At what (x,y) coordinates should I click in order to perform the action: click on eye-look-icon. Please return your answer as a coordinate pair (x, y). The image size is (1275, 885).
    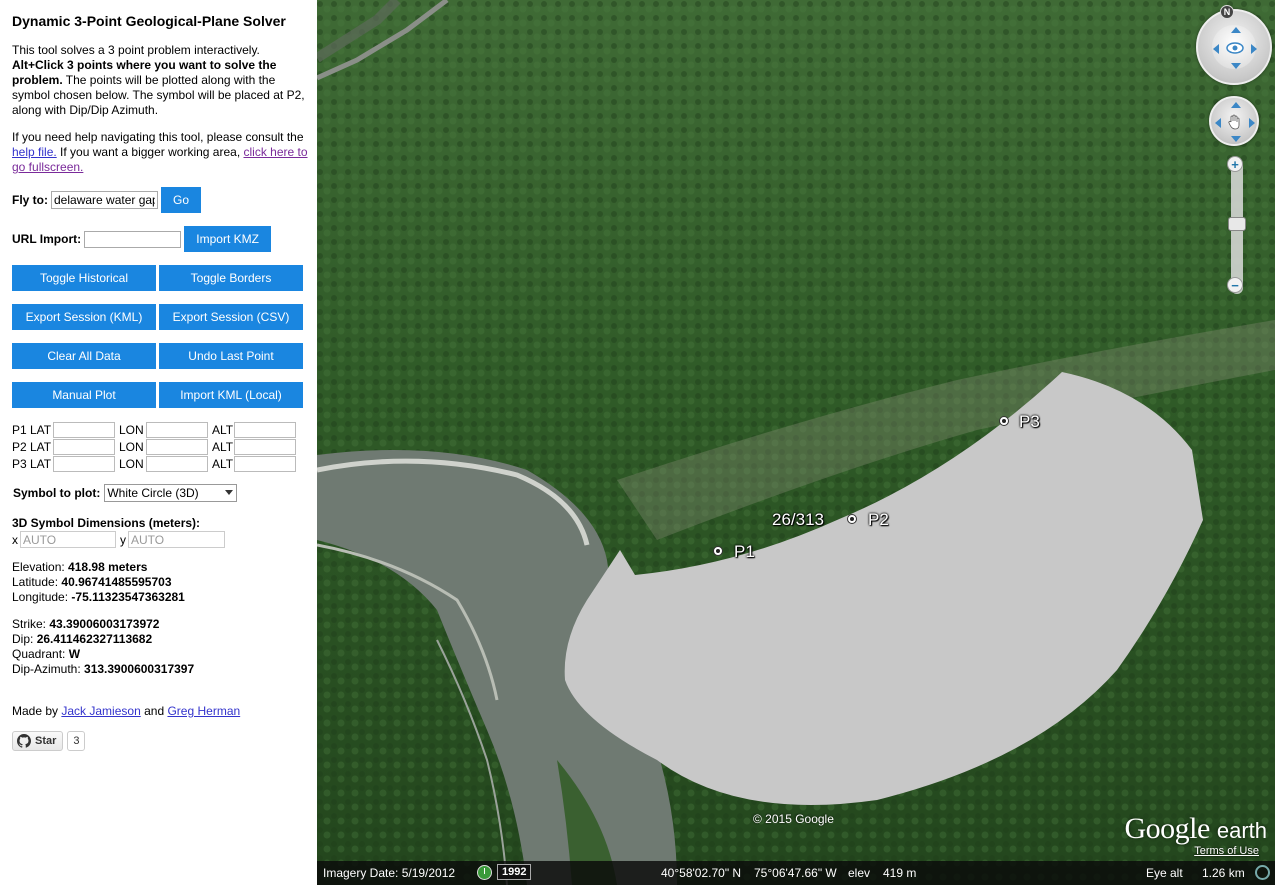
    Looking at the image, I should click on (1235, 48).